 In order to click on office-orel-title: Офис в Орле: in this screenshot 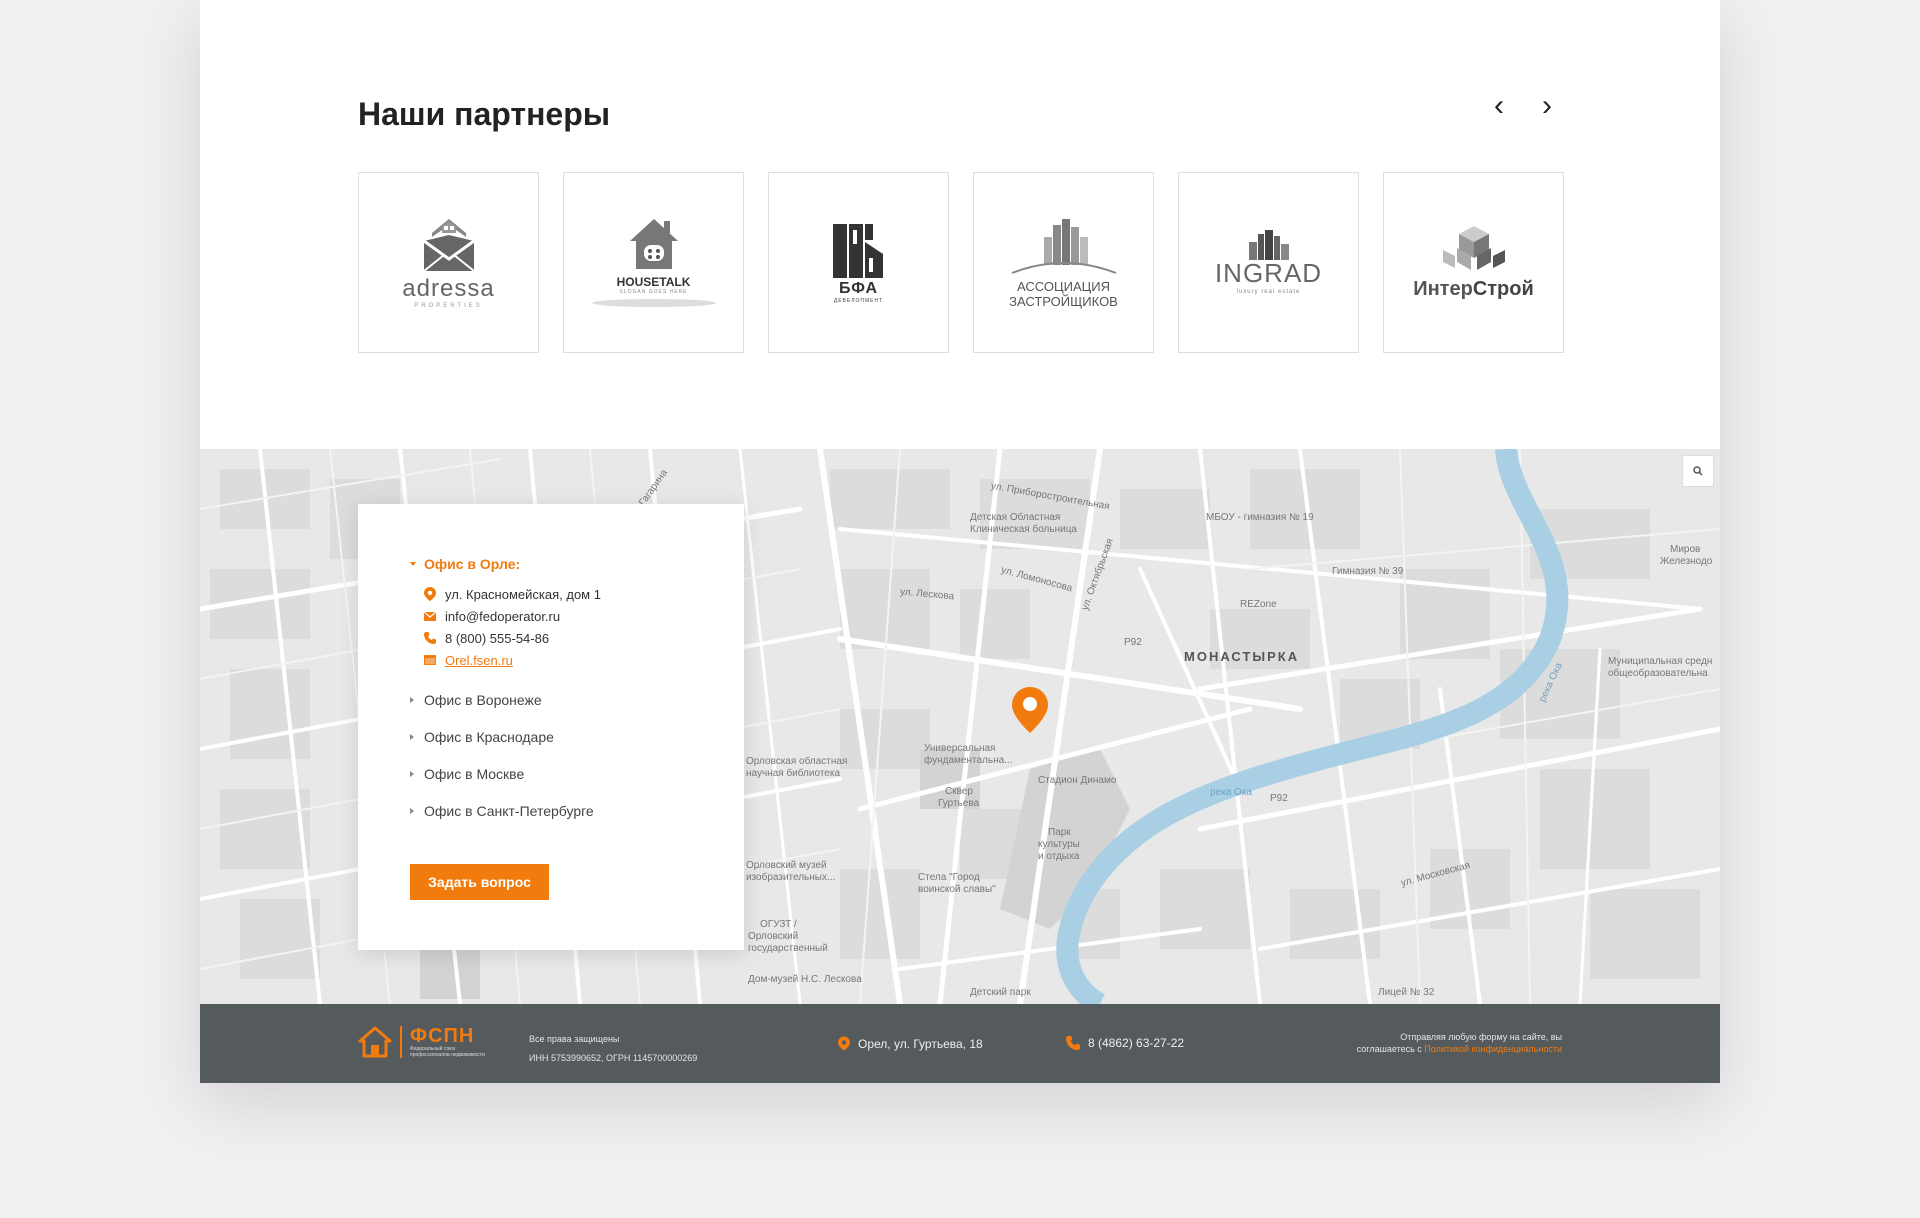, I will do `click(472, 564)`.